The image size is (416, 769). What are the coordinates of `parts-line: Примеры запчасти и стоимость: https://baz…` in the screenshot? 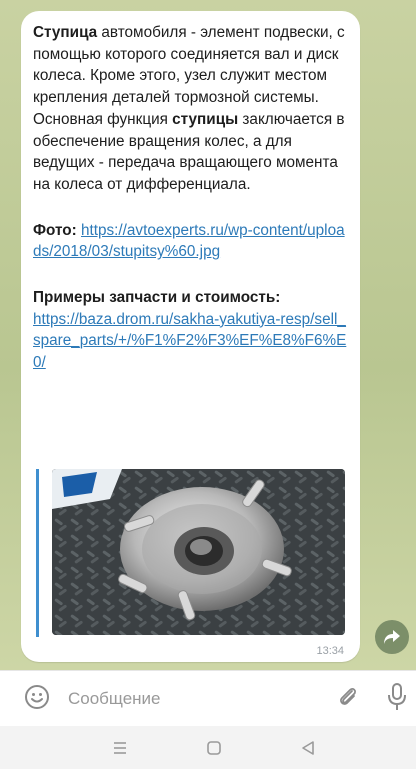 It's located at (192, 330).